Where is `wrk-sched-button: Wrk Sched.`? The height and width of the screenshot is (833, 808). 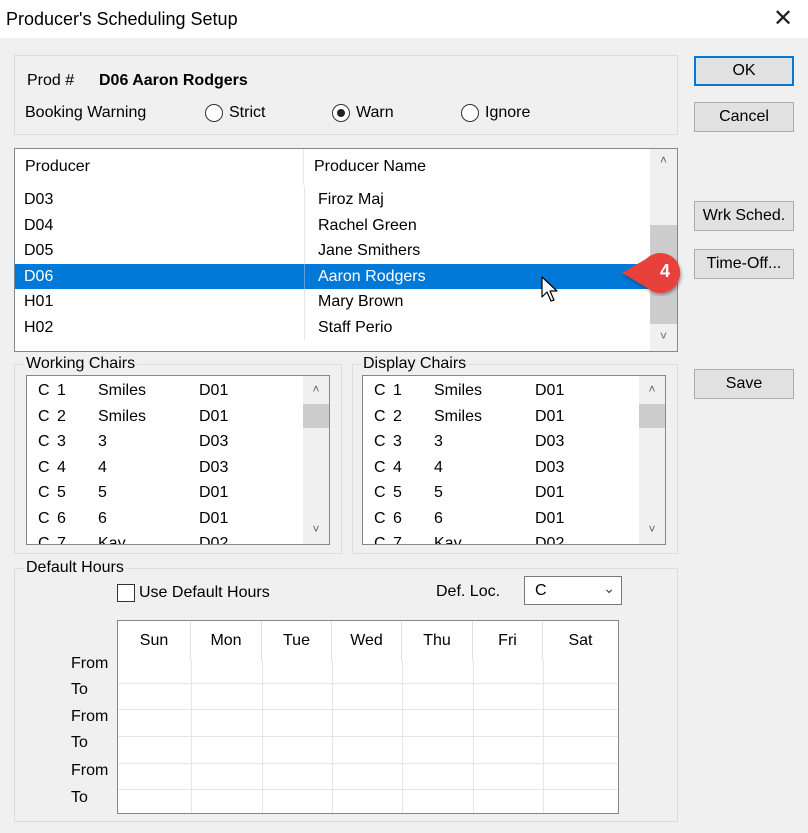
wrk-sched-button: Wrk Sched. is located at coordinates (744, 216).